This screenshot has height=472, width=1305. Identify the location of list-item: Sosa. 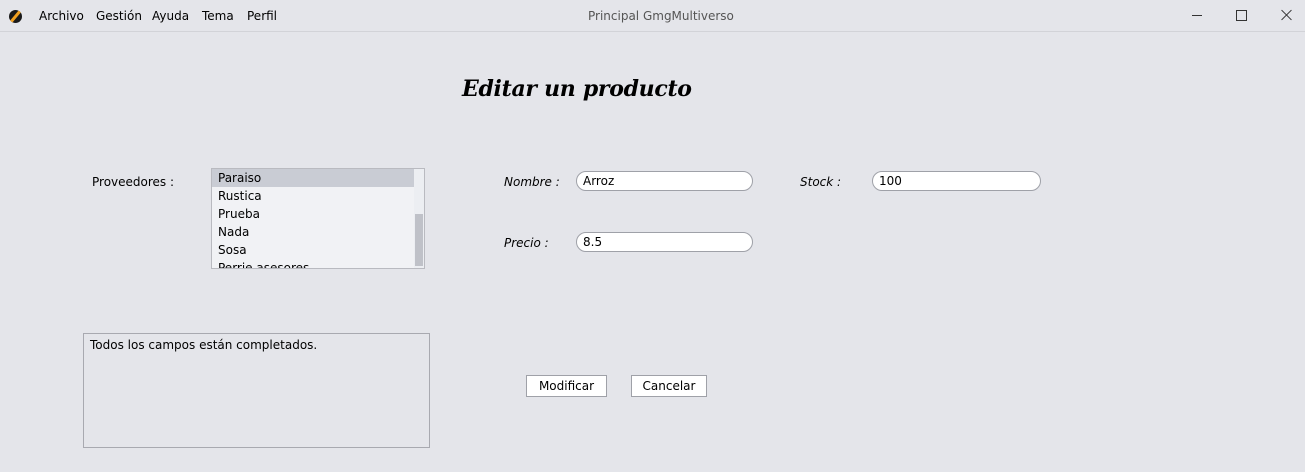
(313, 250).